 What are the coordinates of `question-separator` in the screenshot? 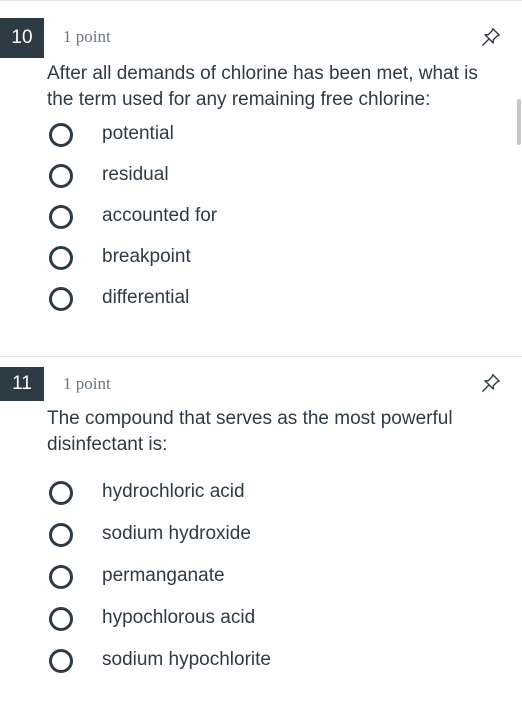 It's located at (261, 347).